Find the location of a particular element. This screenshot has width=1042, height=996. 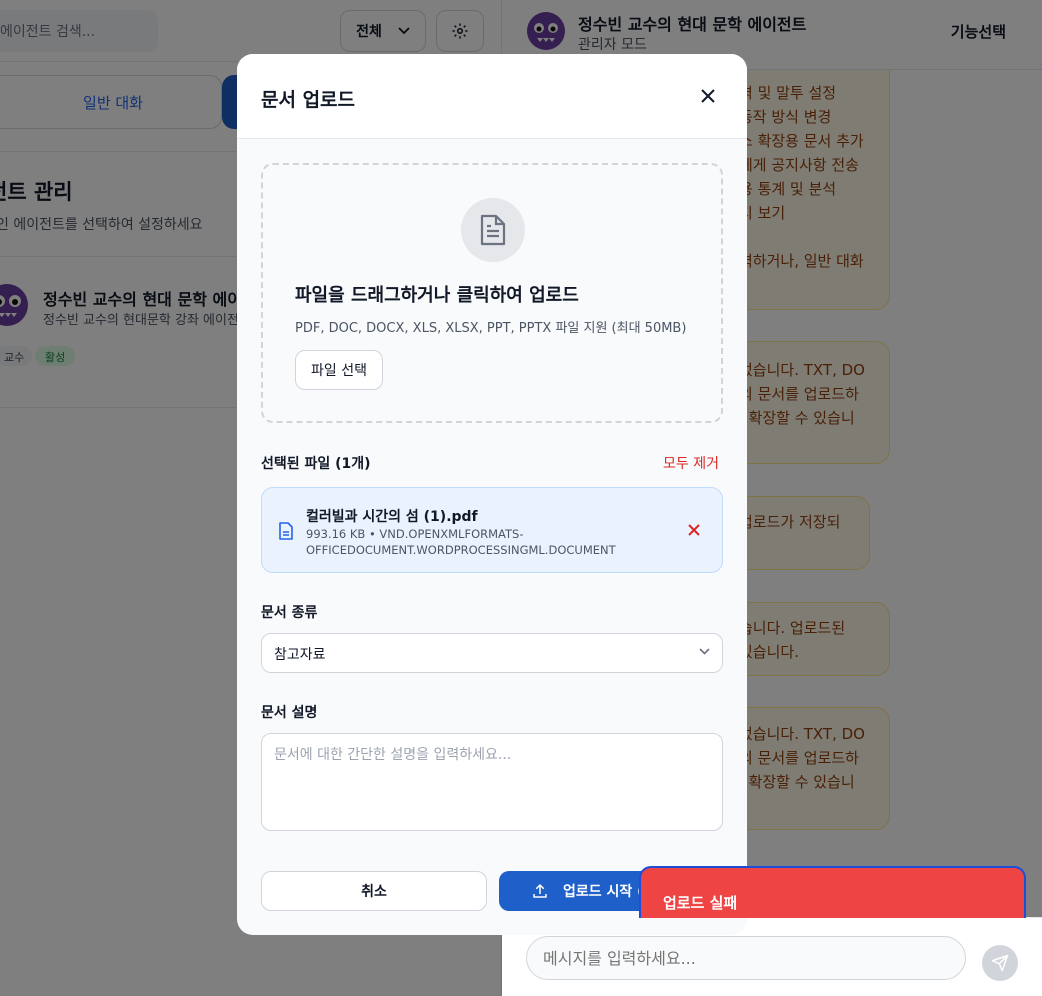

file-icon is located at coordinates (286, 531).